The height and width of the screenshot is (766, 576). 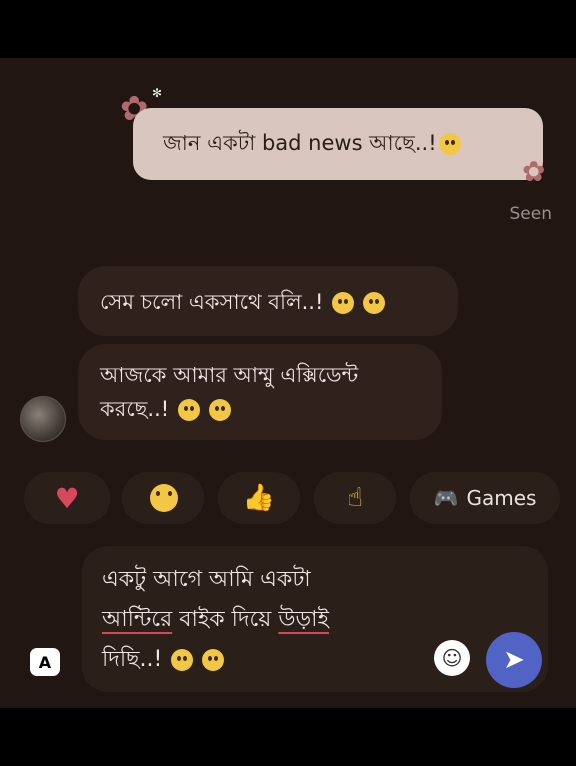 I want to click on quick-reactions-bar: ♥ 👍 ☝ 🎮 Games, so click(x=300, y=498).